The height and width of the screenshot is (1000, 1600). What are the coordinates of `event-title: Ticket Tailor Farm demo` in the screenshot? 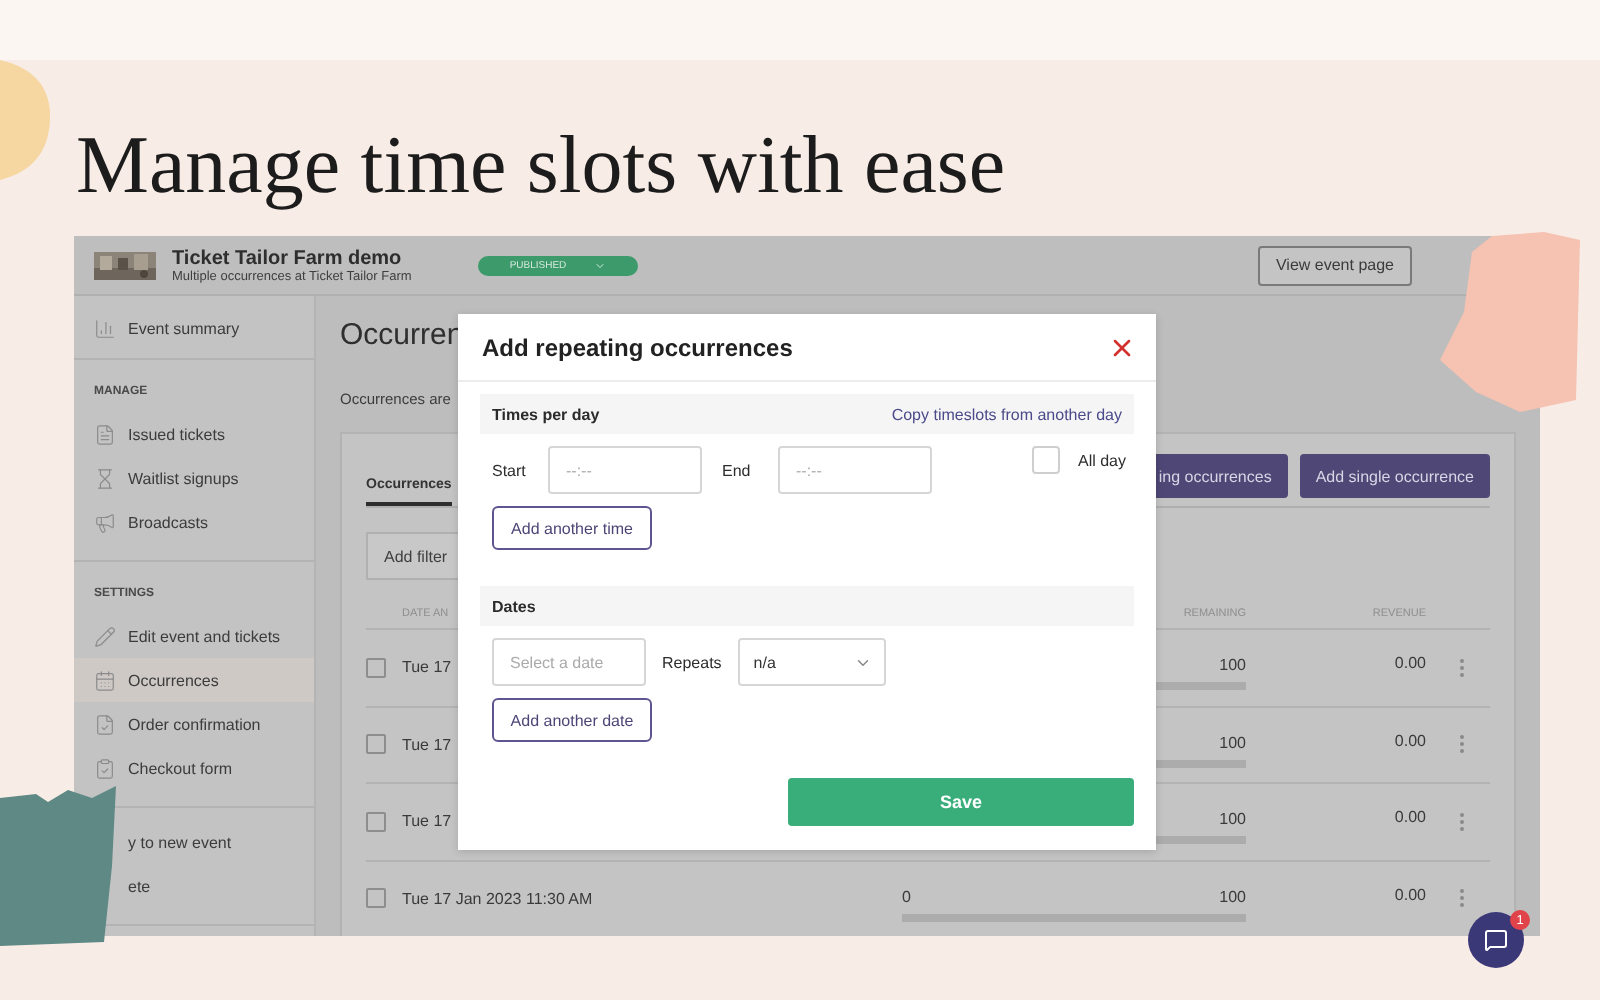 It's located at (288, 258).